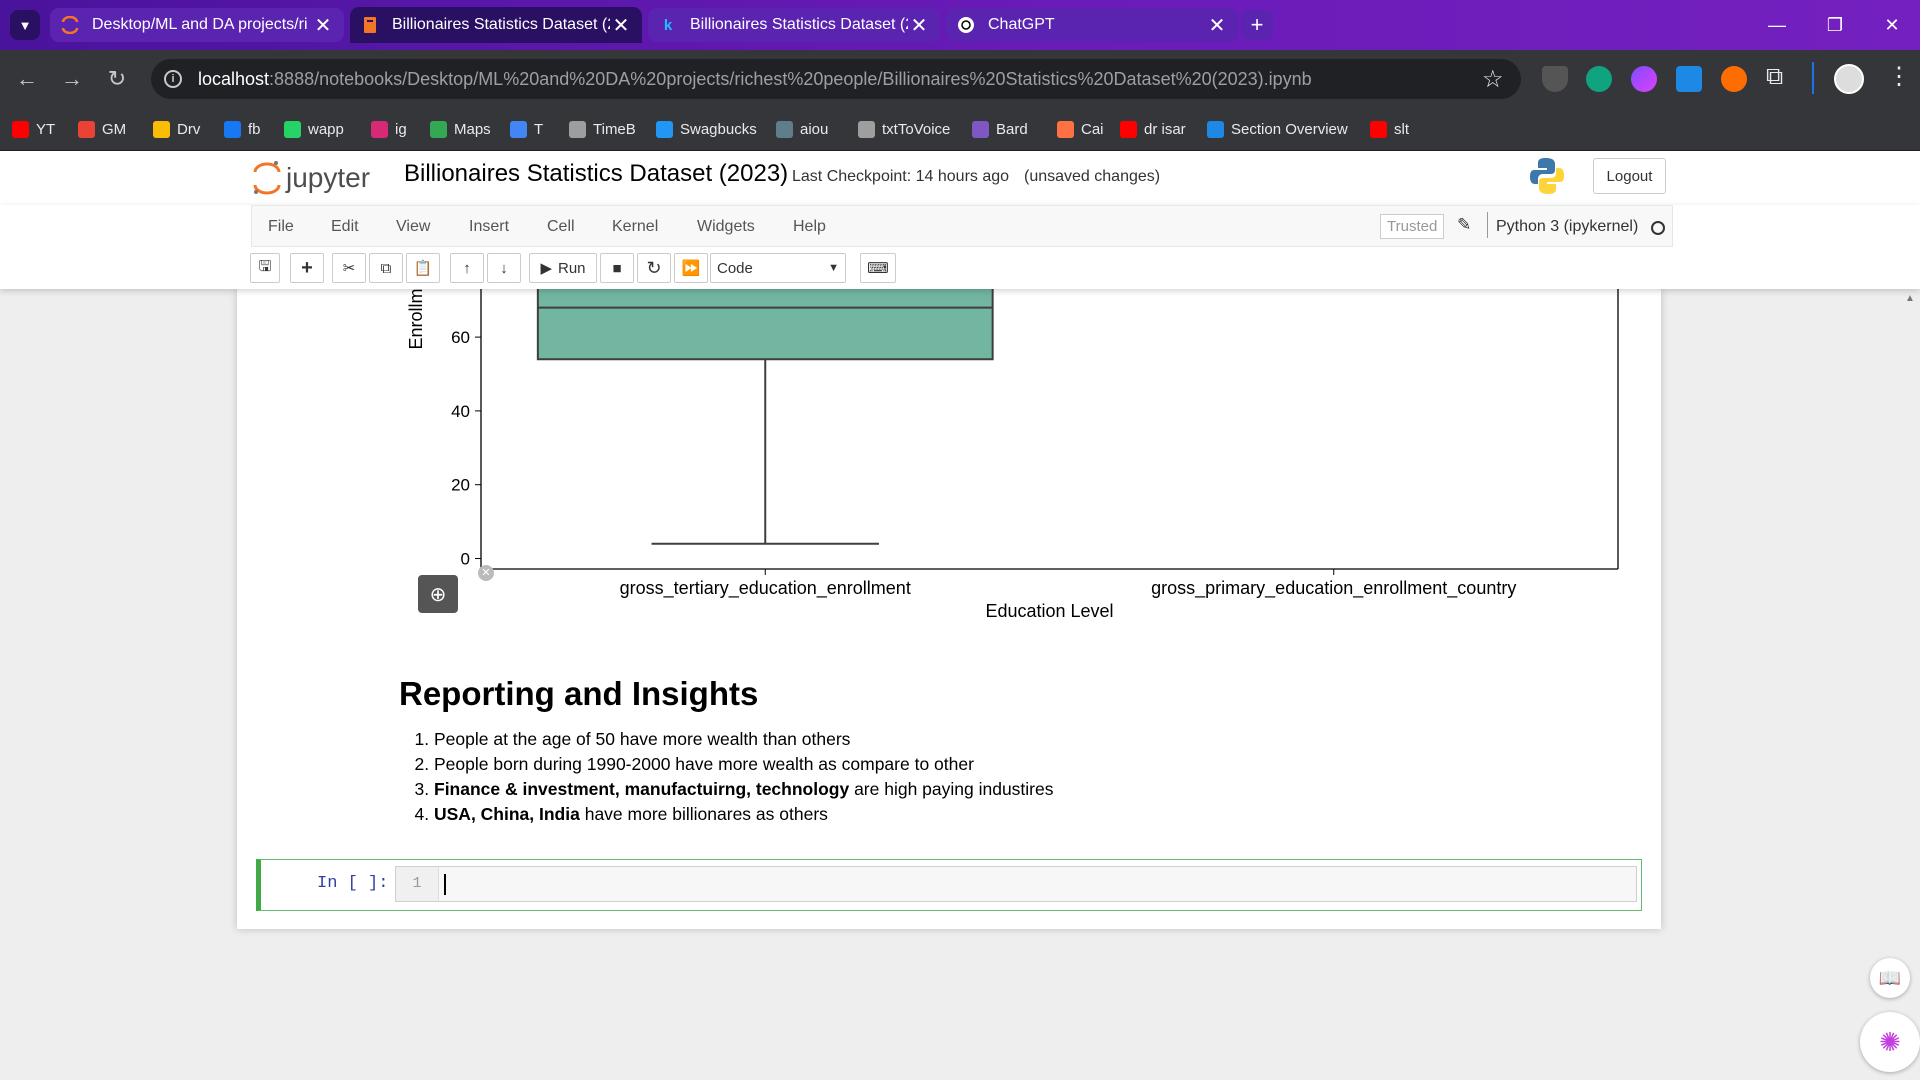  Describe the element at coordinates (1016, 884) in the screenshot. I see `code-editor: 1` at that location.